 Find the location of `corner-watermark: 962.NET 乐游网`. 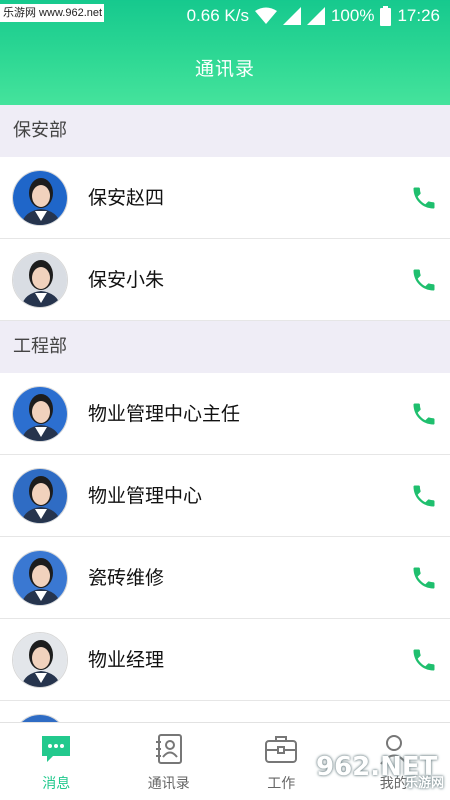

corner-watermark: 962.NET 乐游网 is located at coordinates (380, 772).